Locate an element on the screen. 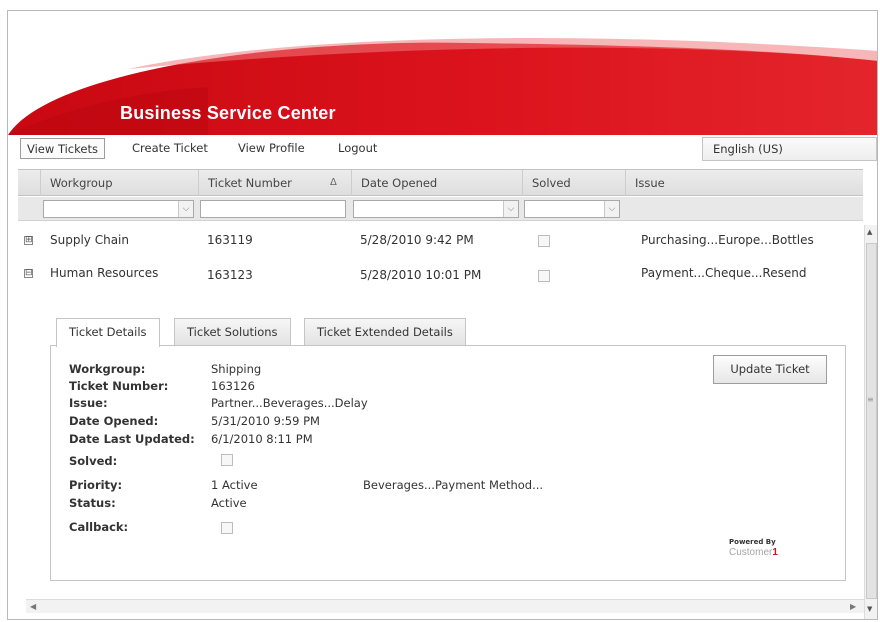 The image size is (880, 622). cell-issue: Payment...Cheque...Resend is located at coordinates (724, 273).